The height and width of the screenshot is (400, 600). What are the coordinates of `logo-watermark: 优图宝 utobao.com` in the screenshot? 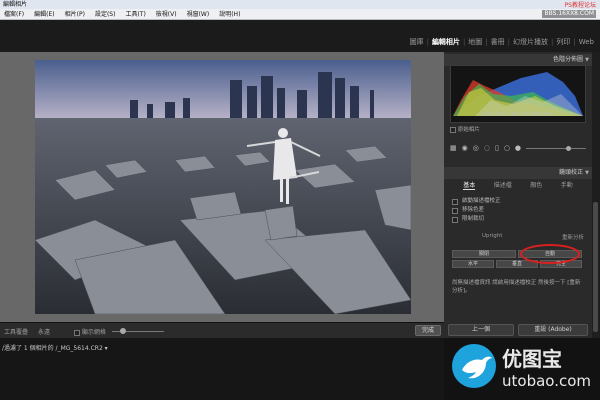 It's located at (522, 369).